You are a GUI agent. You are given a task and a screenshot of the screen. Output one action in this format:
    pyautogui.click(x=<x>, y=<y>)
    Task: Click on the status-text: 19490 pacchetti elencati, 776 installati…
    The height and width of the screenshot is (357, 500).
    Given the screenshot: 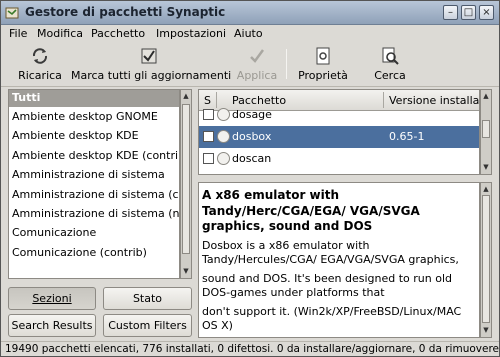 What is the action you would take?
    pyautogui.click(x=252, y=349)
    